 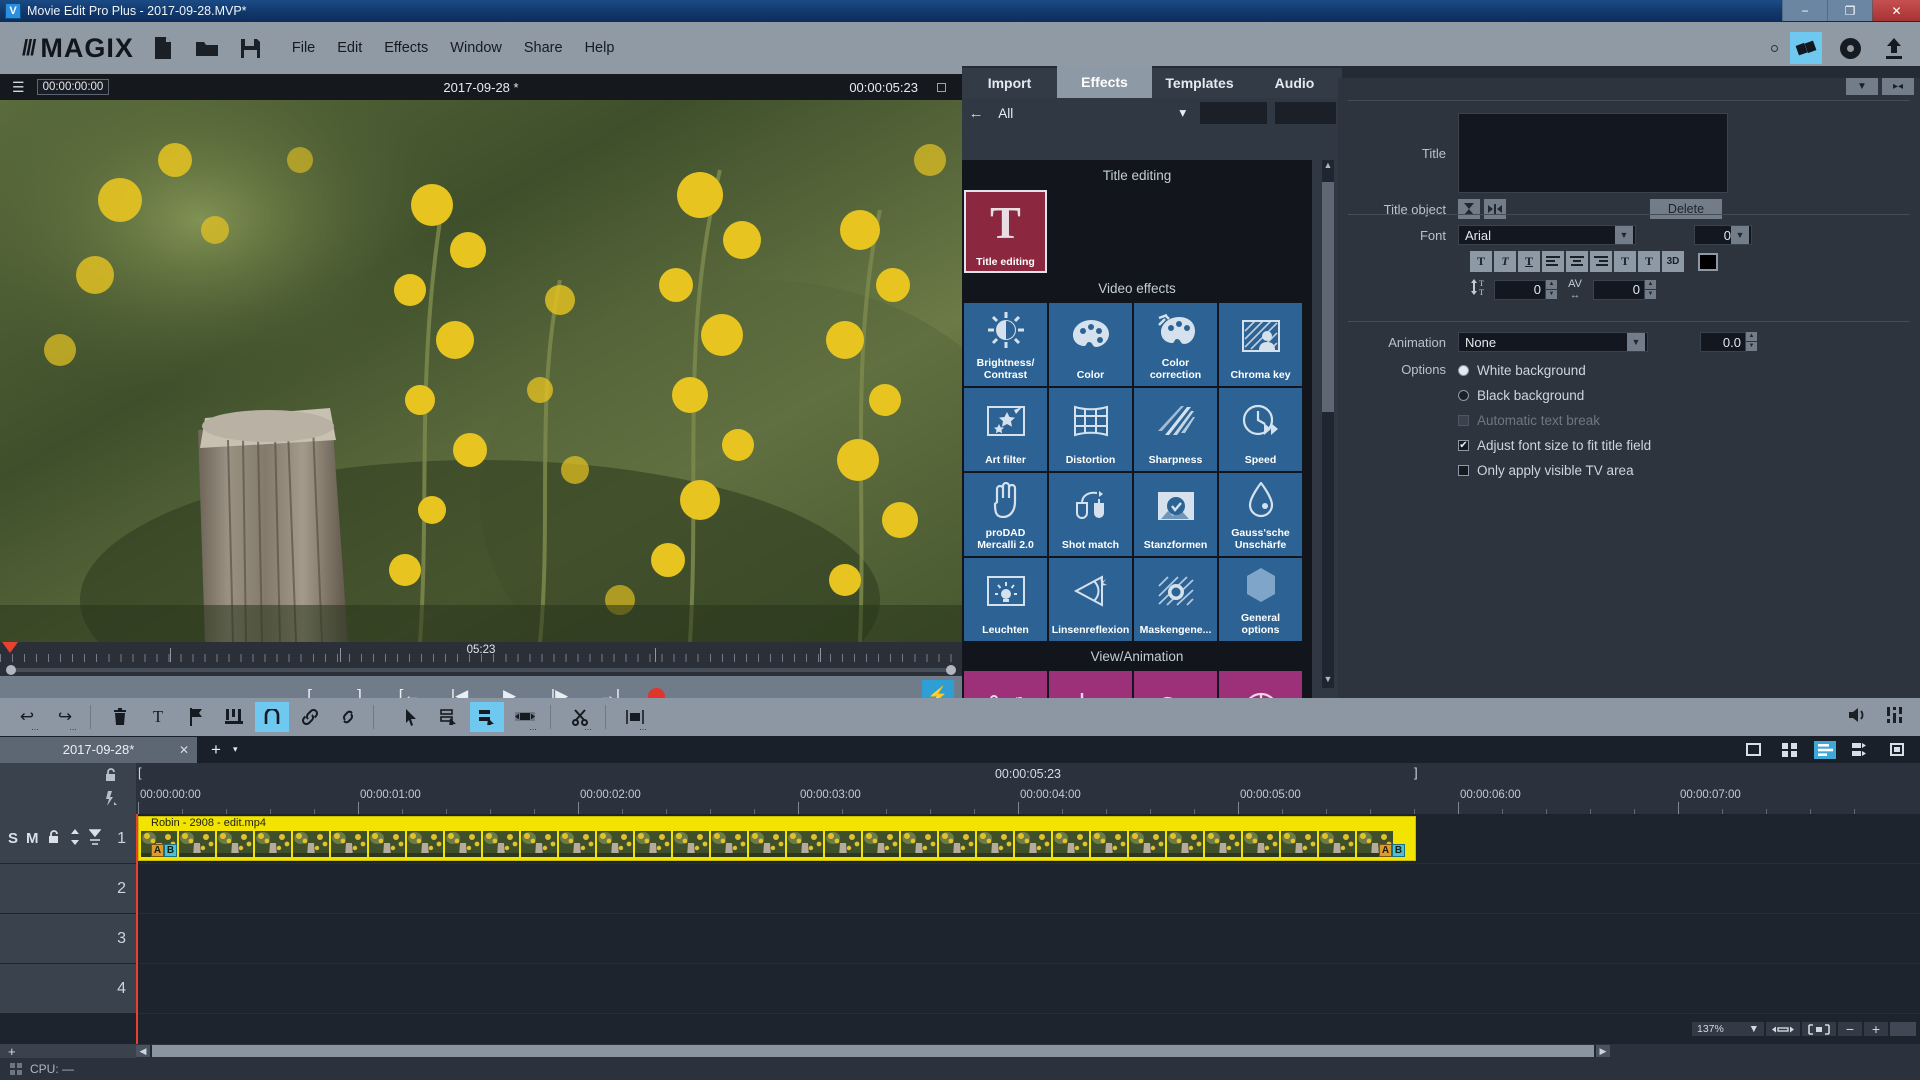 I want to click on multicam-view-icon, so click(x=1861, y=750).